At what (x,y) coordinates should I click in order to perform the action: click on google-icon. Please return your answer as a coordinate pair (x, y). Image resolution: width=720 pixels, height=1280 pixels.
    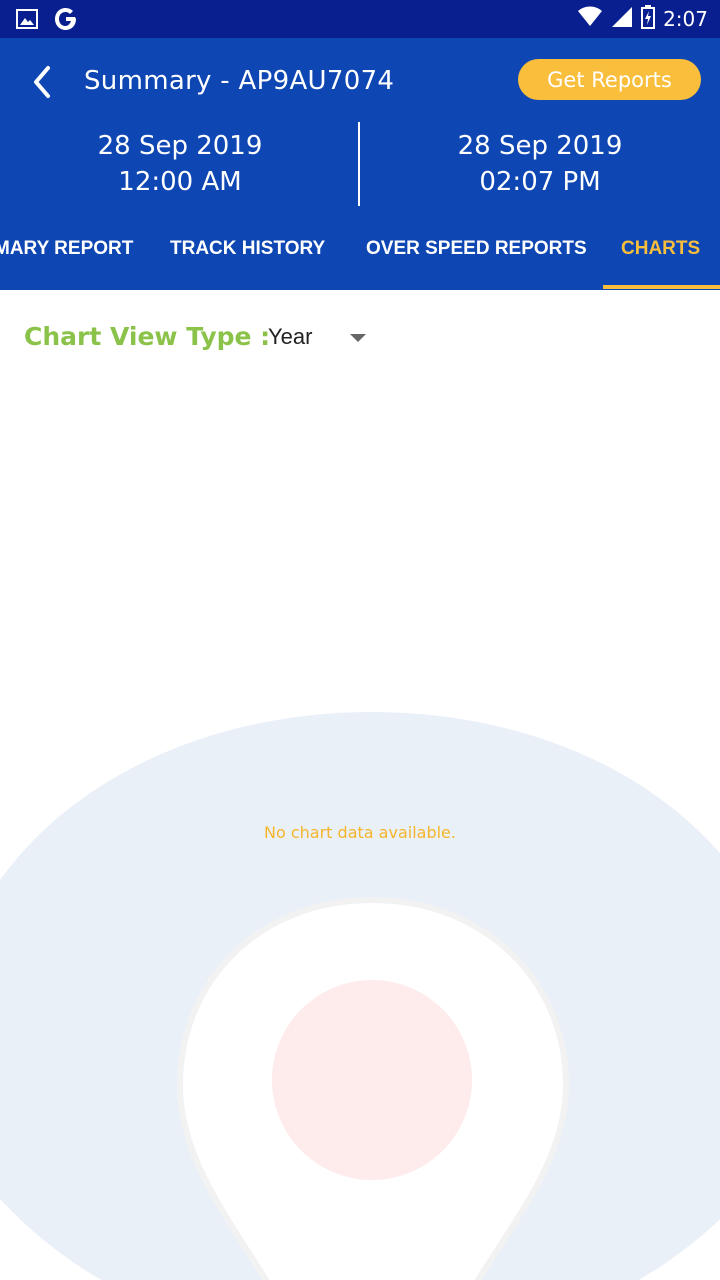
    Looking at the image, I should click on (66, 21).